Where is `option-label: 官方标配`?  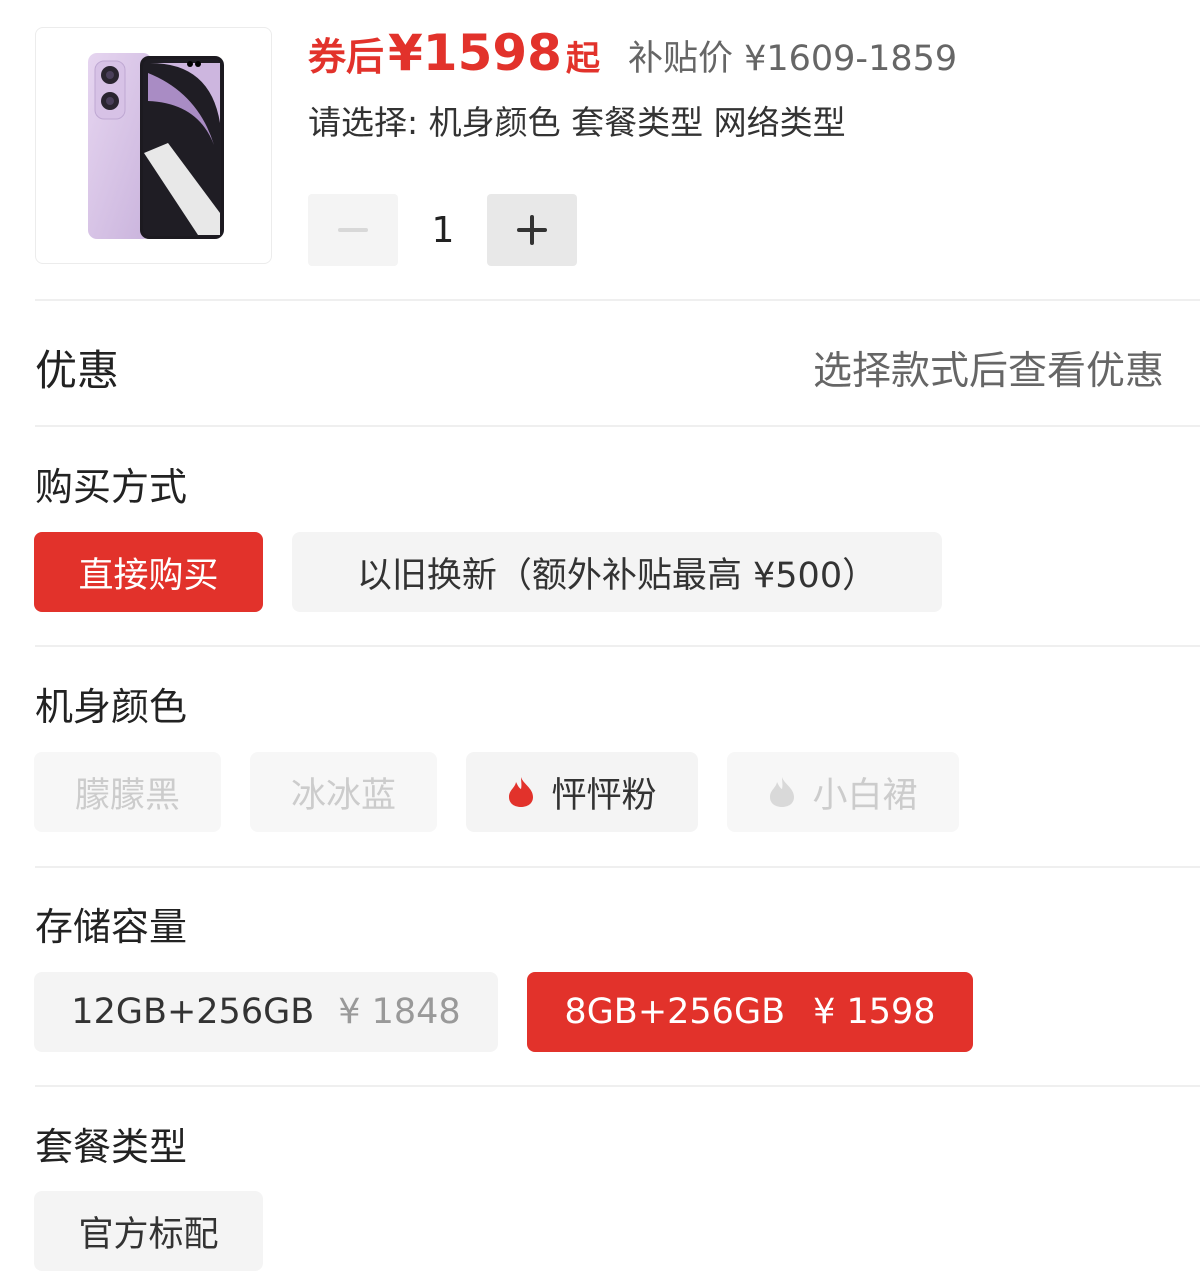 option-label: 官方标配 is located at coordinates (148, 1234).